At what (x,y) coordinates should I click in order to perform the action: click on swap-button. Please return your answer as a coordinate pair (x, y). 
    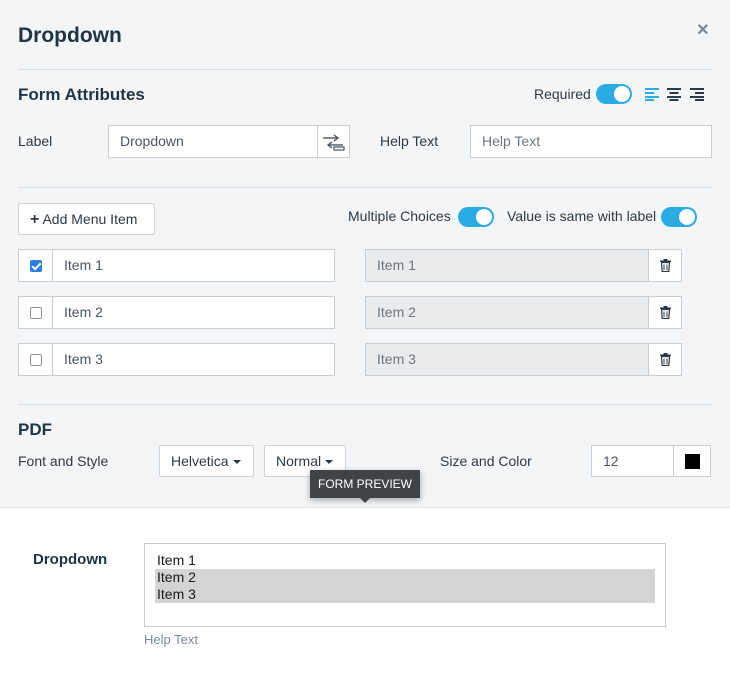
    Looking at the image, I should click on (333, 141).